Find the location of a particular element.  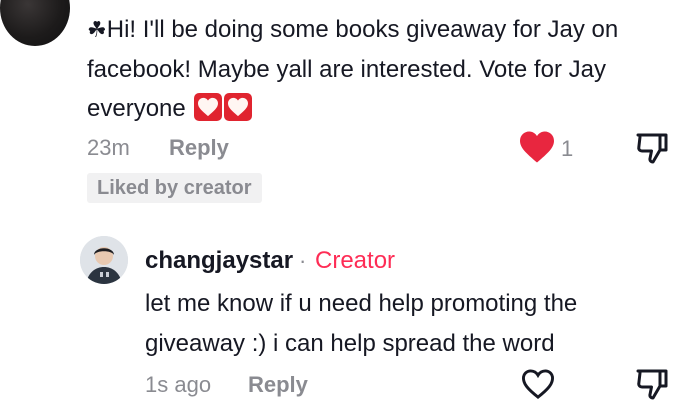

like-button is located at coordinates (537, 148).